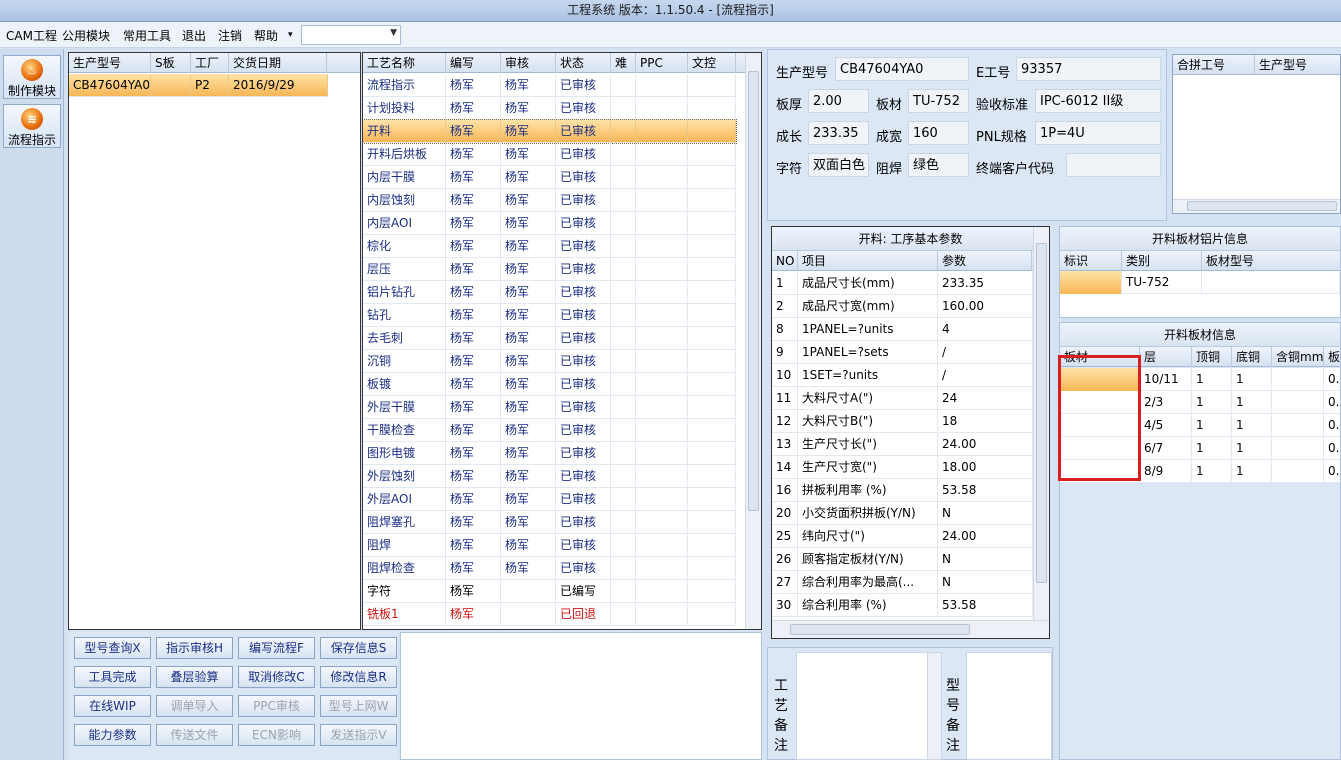  Describe the element at coordinates (549, 430) in the screenshot. I see `table-row: 干膜检查 杨军 杨军 已审核` at that location.